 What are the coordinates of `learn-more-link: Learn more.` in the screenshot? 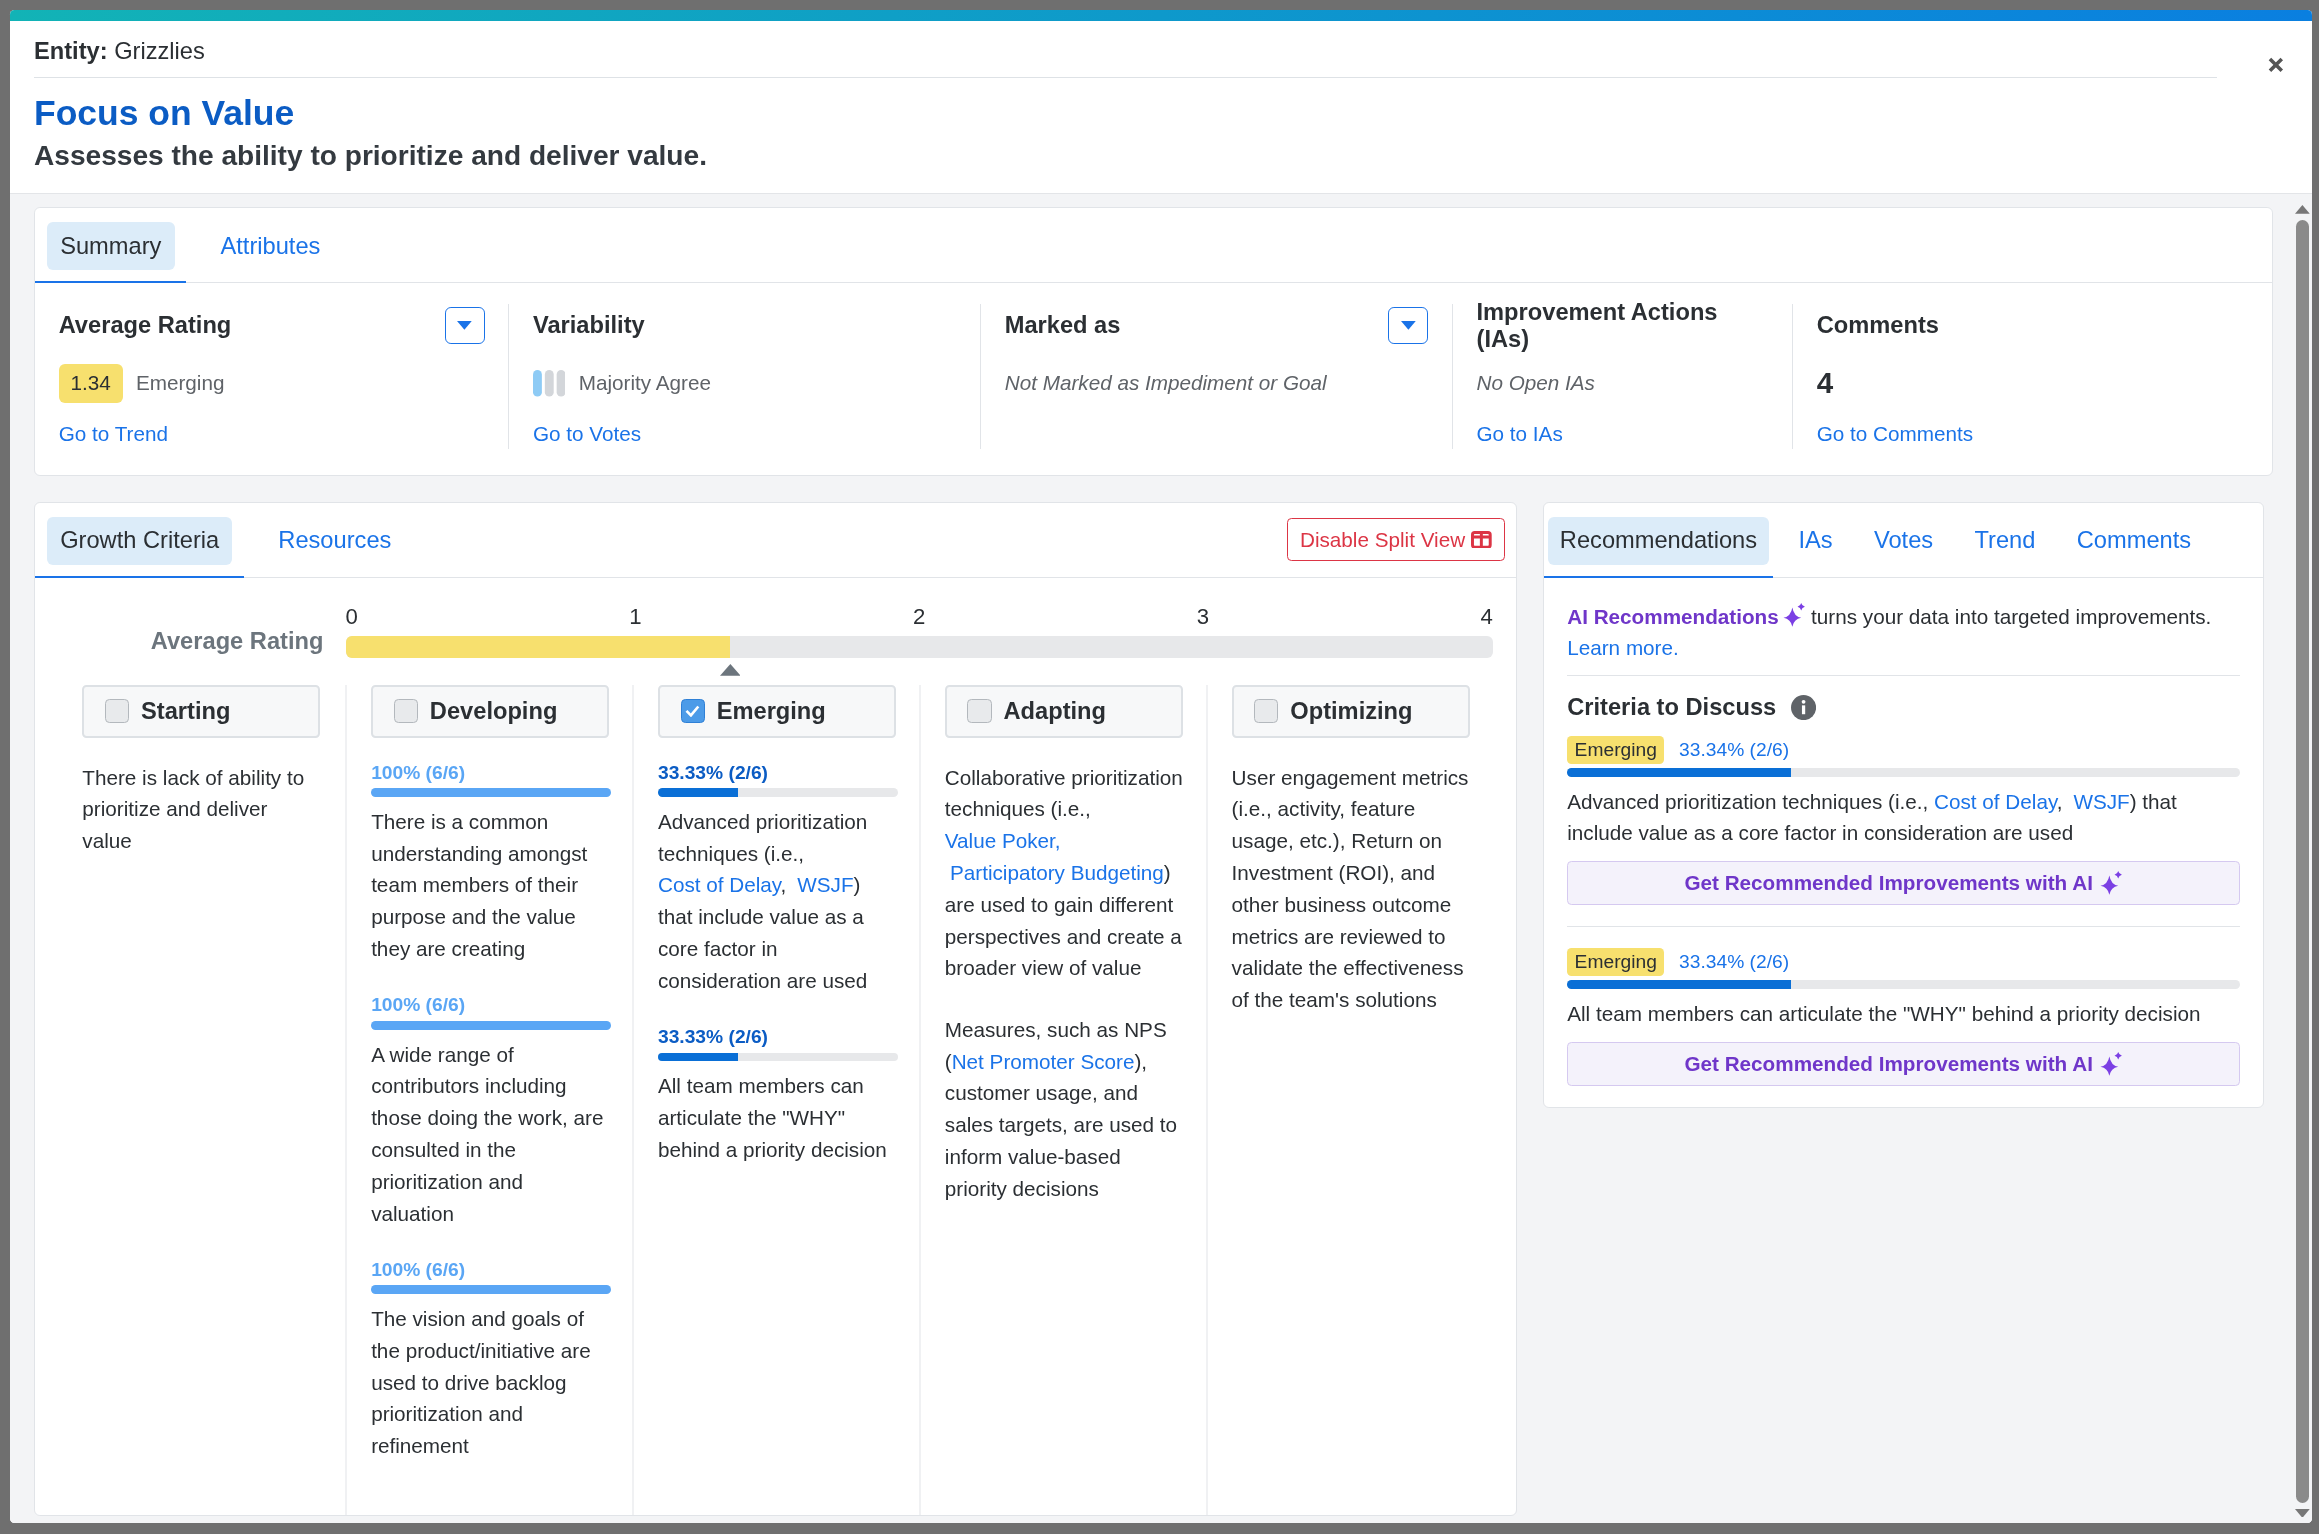 It's located at (1623, 648).